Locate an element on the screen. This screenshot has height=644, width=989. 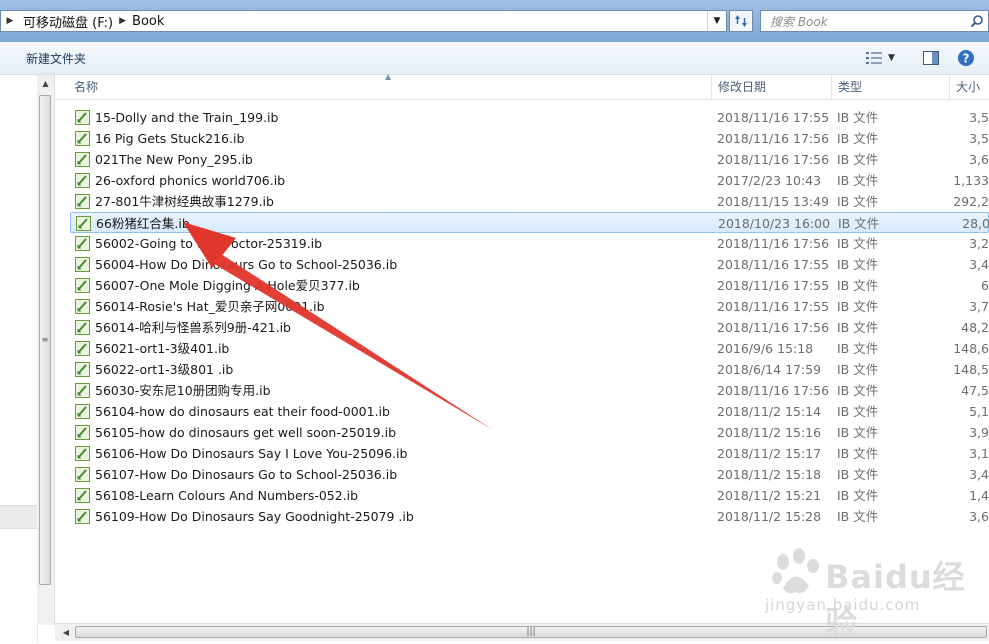
navigation-pane-selected-item is located at coordinates (18, 517).